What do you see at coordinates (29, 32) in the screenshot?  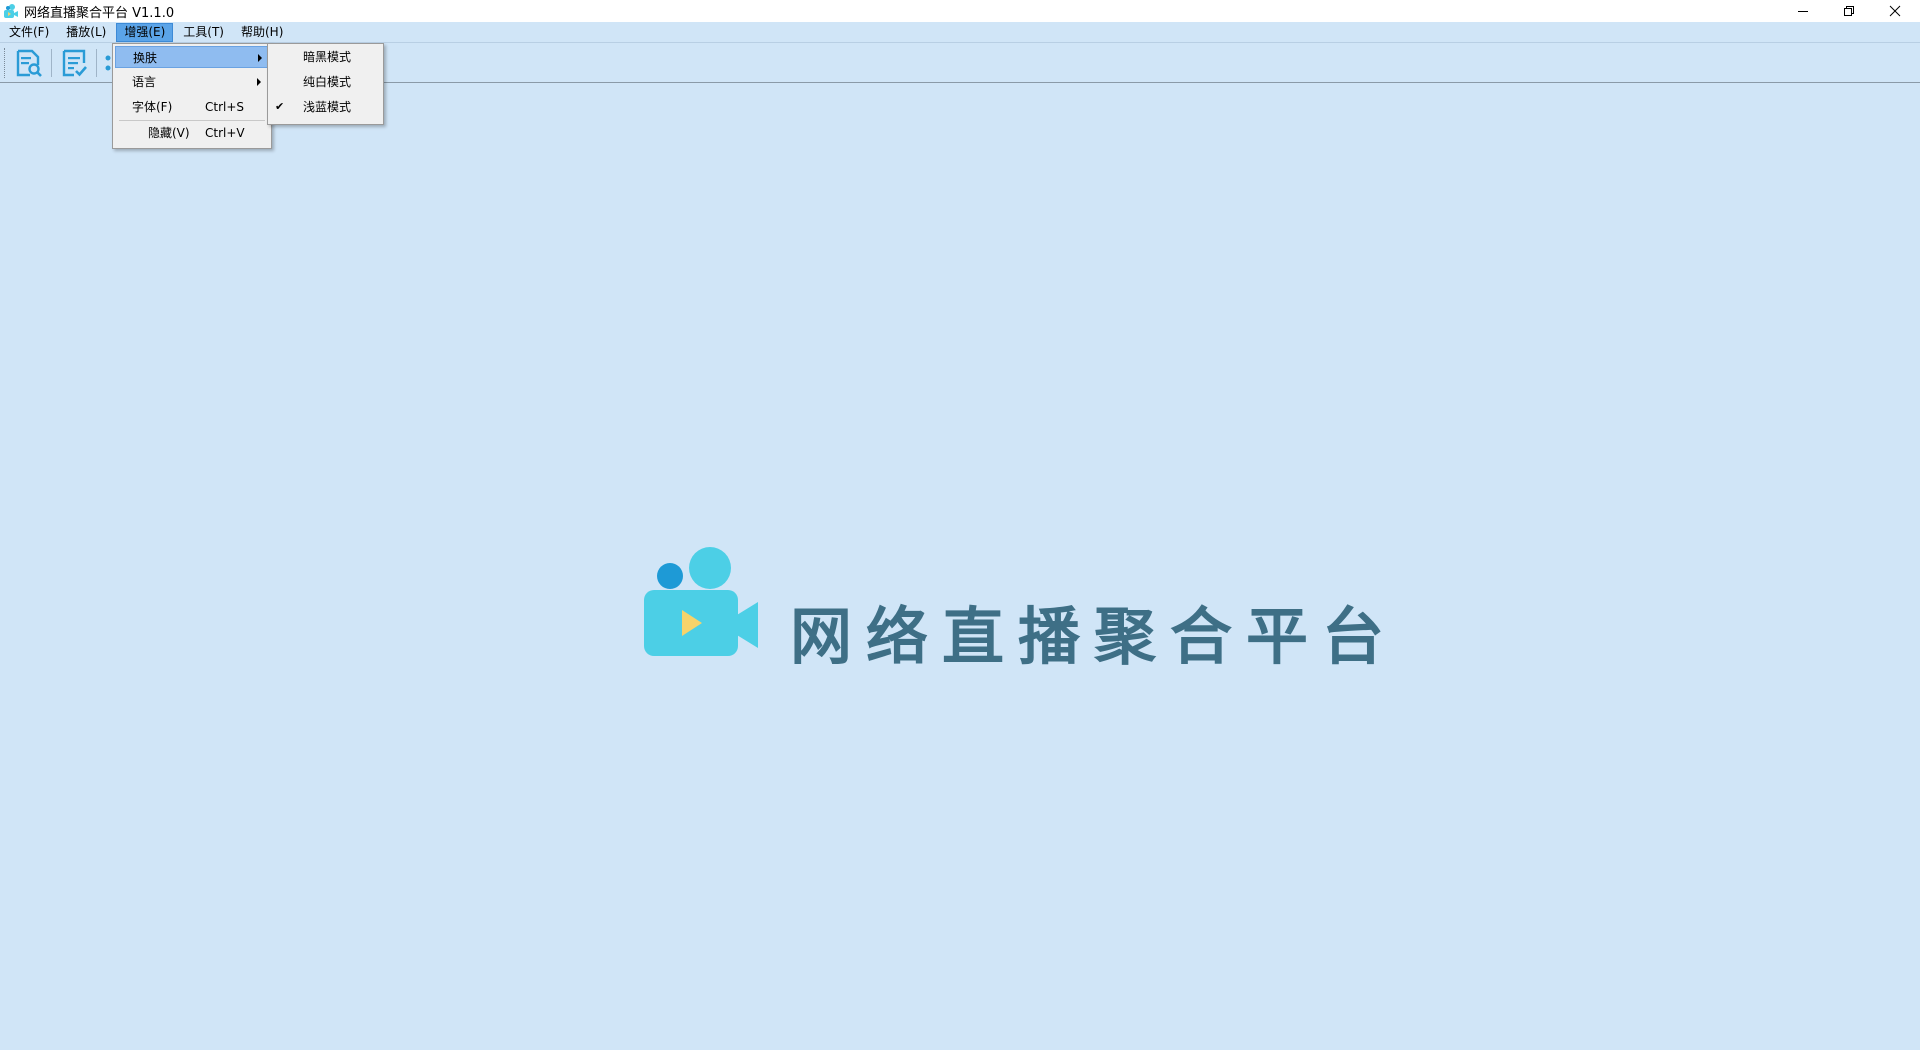 I see `menu-file: 文件(F)` at bounding box center [29, 32].